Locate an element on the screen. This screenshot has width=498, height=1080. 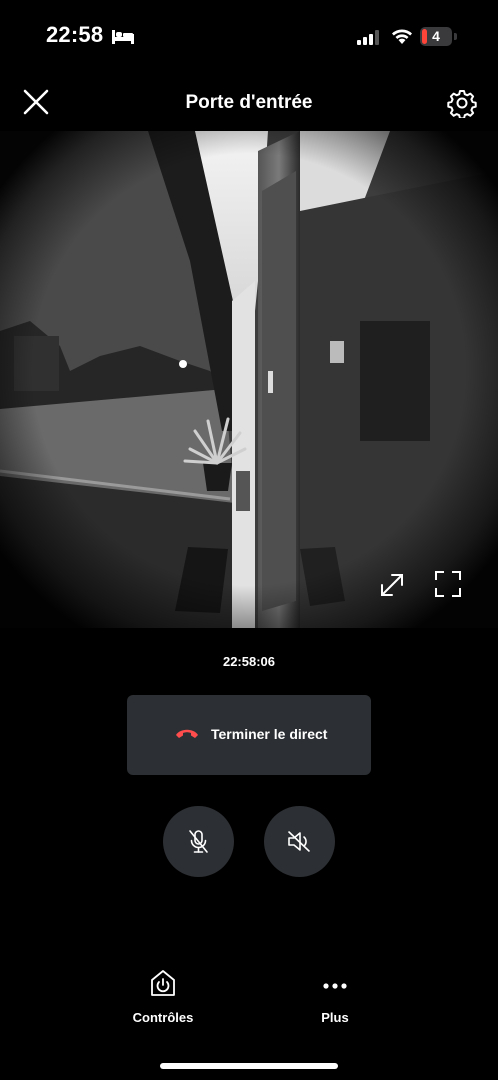
battery-level: 4 is located at coordinates (436, 36).